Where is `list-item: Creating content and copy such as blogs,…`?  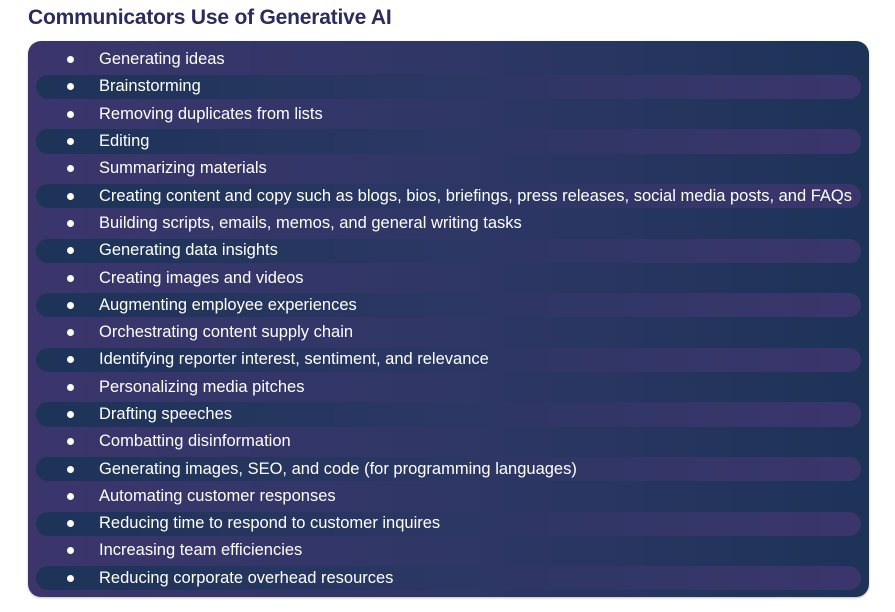
list-item: Creating content and copy such as blogs,… is located at coordinates (448, 195).